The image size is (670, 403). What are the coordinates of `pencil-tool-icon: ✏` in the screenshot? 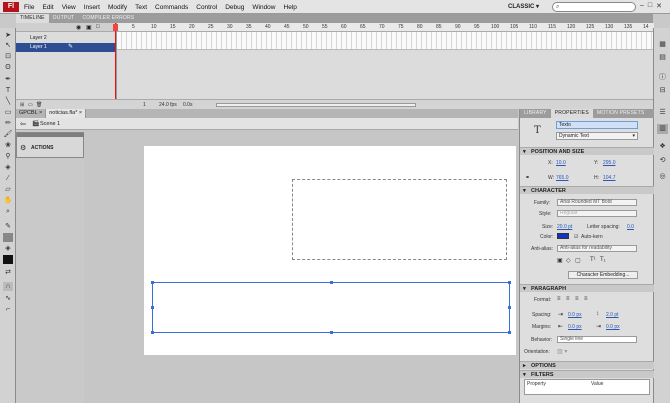 It's located at (8, 123).